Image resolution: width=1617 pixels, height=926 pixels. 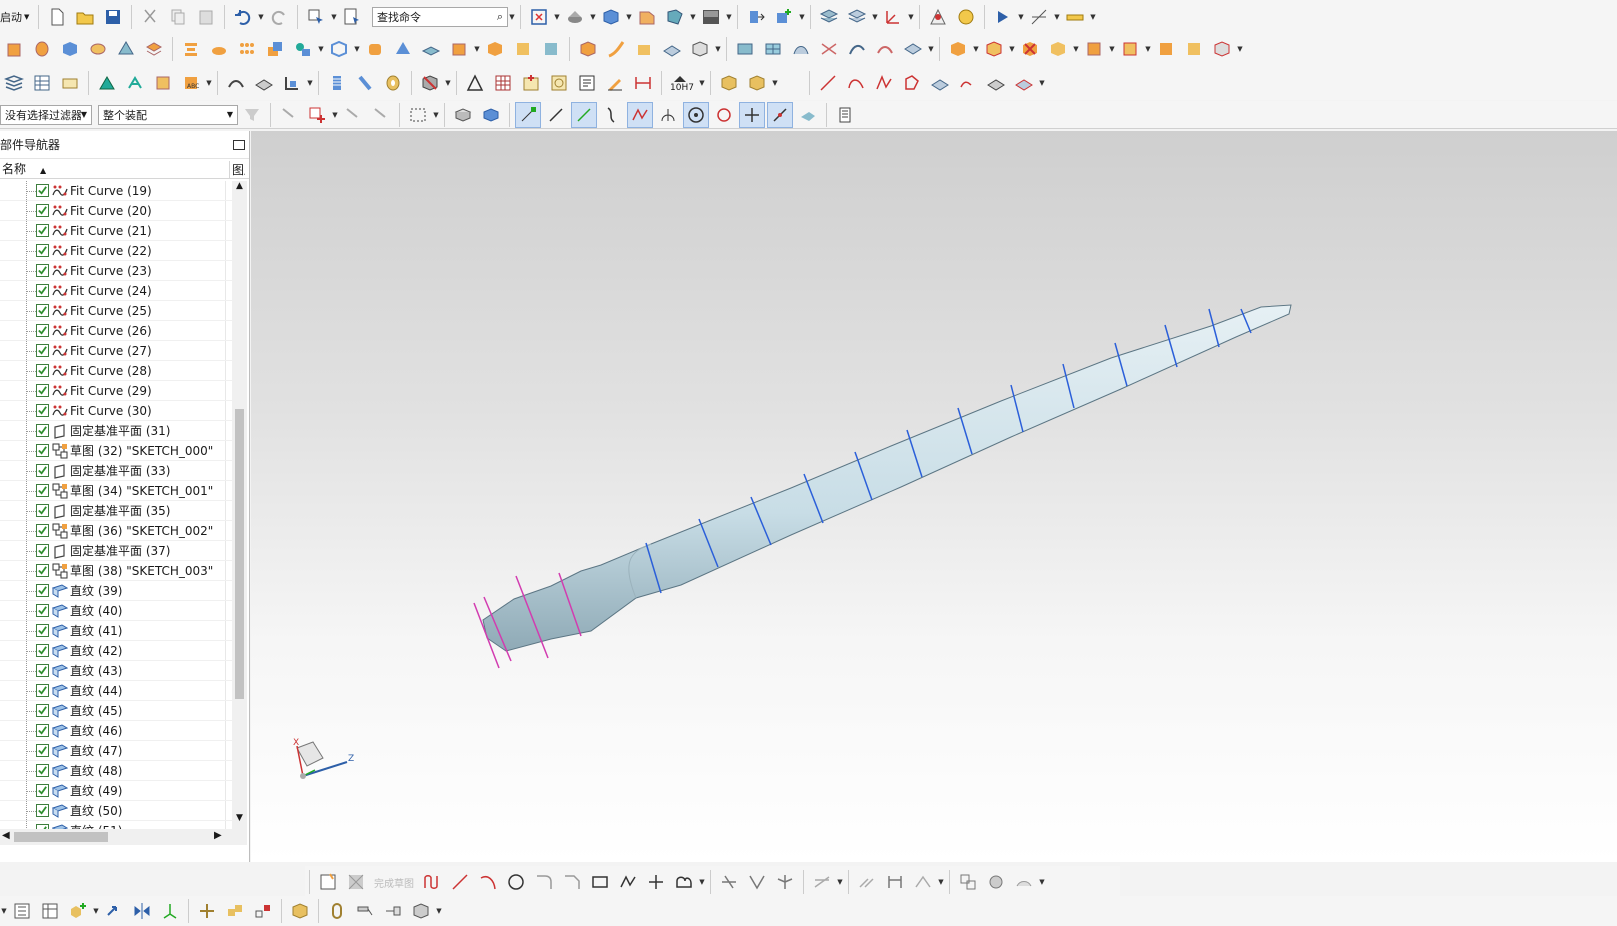 I want to click on move-to-layer-icon, so click(x=857, y=17).